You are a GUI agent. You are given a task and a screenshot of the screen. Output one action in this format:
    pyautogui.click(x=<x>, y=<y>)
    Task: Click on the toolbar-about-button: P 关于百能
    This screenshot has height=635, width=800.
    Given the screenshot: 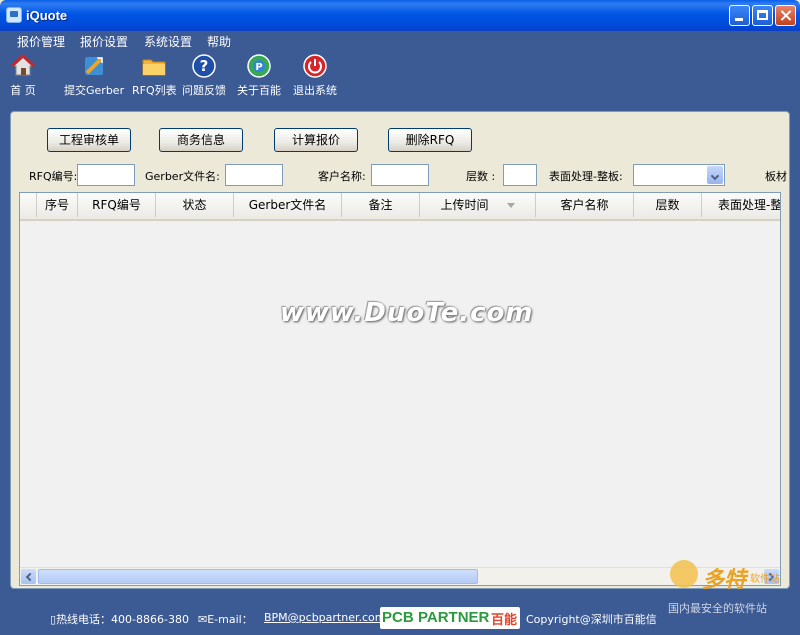 What is the action you would take?
    pyautogui.click(x=259, y=75)
    